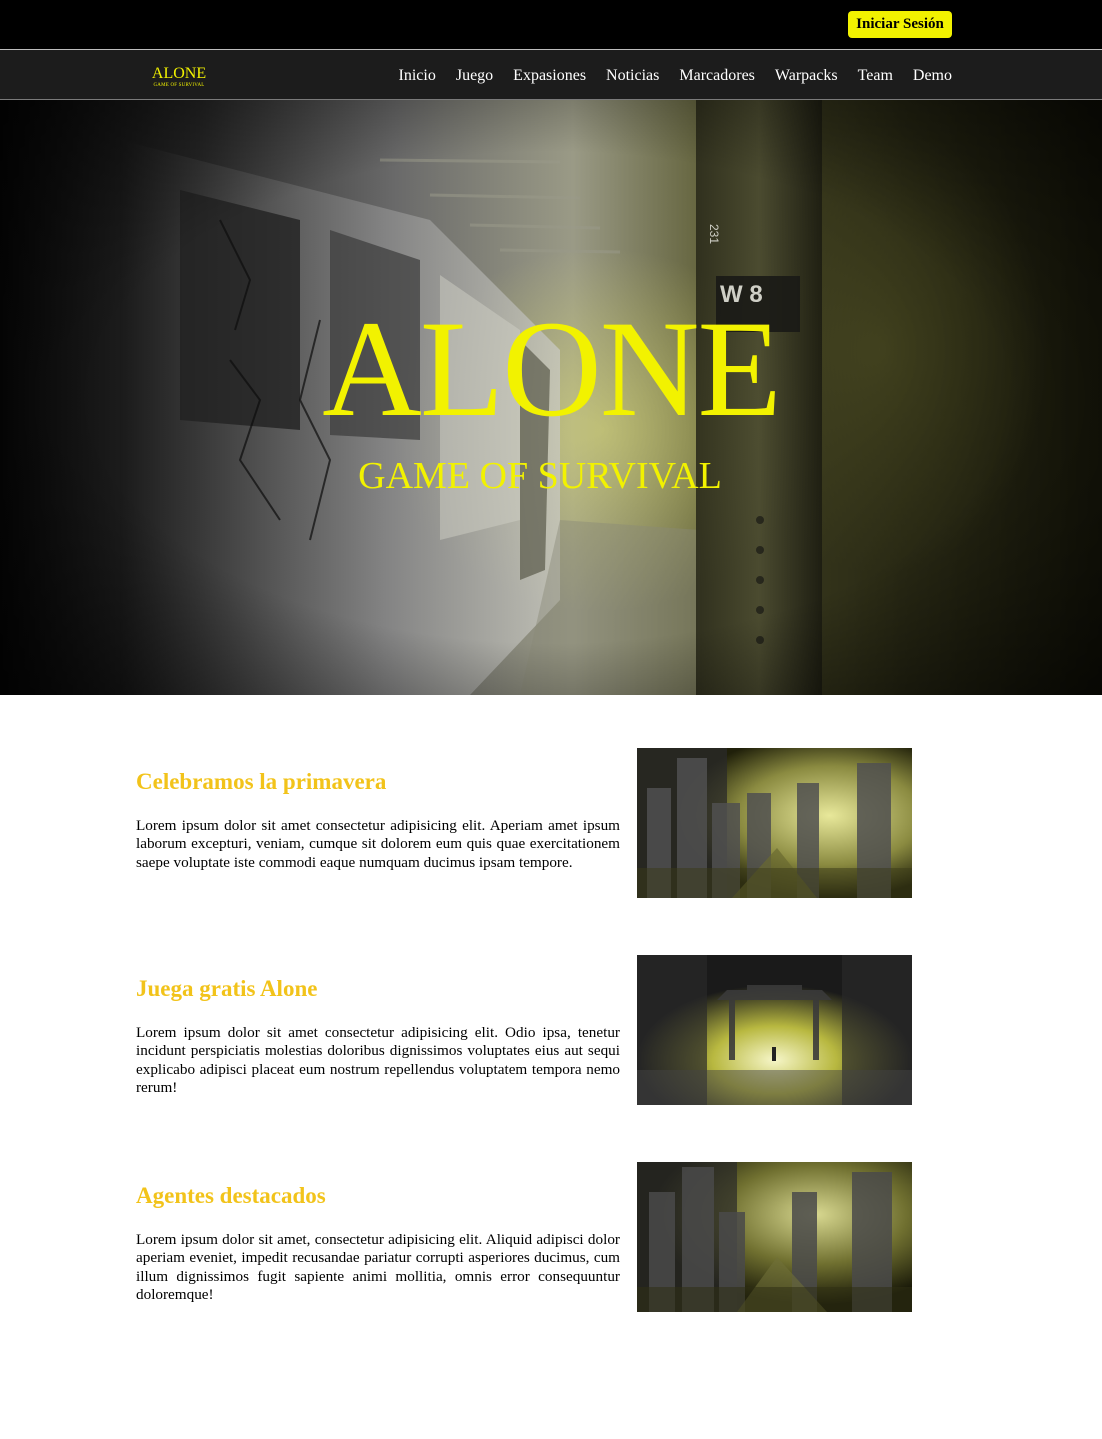 This screenshot has height=1439, width=1102. What do you see at coordinates (552, 368) in the screenshot?
I see `hero-title: ALONE` at bounding box center [552, 368].